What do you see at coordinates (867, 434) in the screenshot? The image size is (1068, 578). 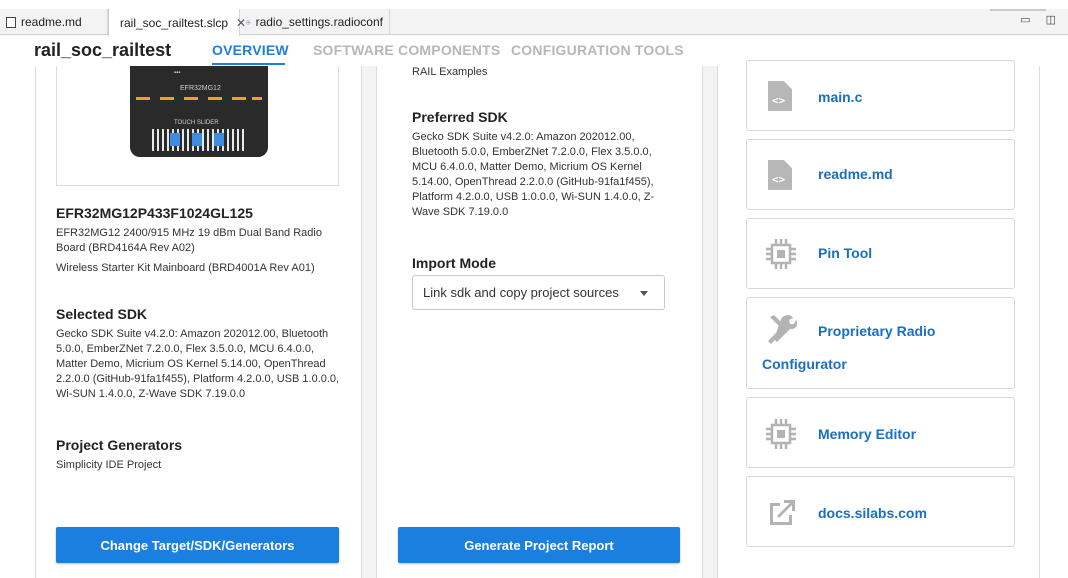 I see `tool-label: Memory Editor` at bounding box center [867, 434].